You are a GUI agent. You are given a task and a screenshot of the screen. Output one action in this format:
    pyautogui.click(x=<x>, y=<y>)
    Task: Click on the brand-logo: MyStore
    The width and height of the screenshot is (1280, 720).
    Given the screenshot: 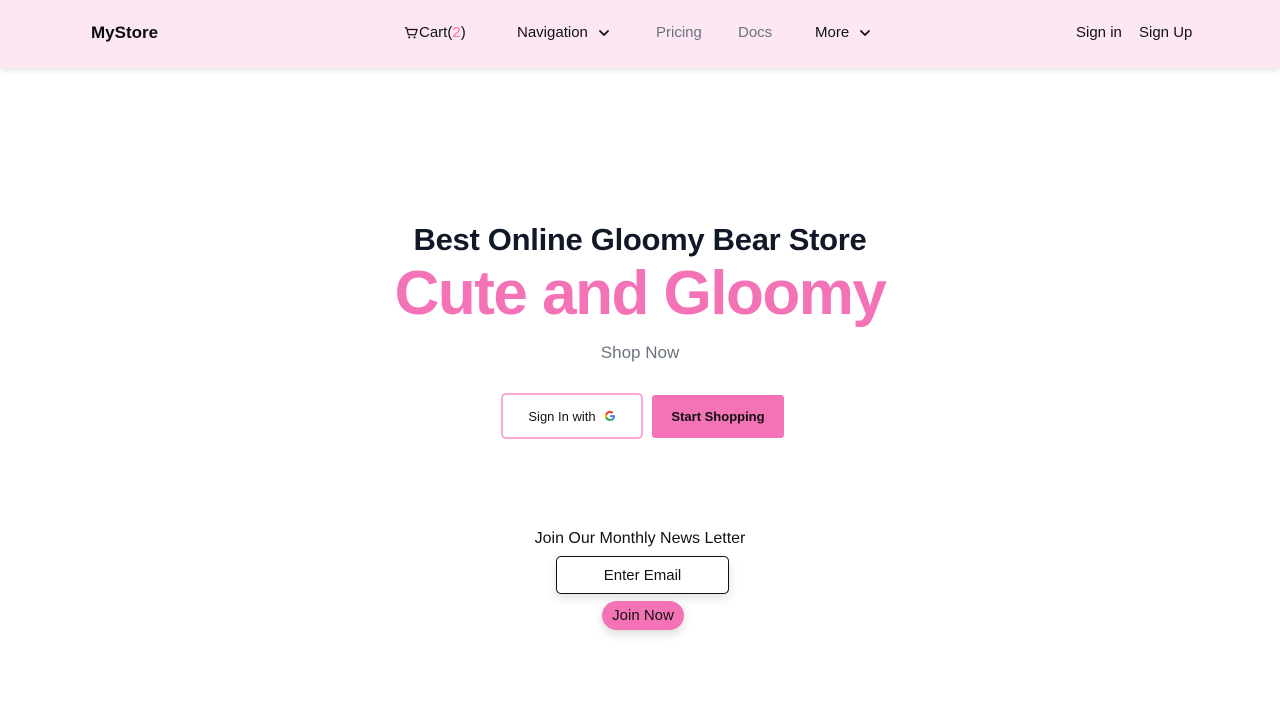 What is the action you would take?
    pyautogui.click(x=124, y=33)
    